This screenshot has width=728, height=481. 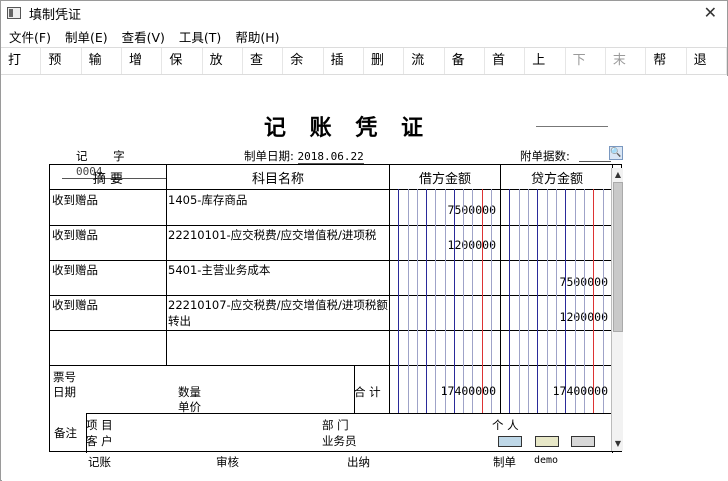 What do you see at coordinates (364, 36) in the screenshot?
I see `menu-bar: 文件(F) 制单(E) 查看(V) 工具(T) 帮助(H)` at bounding box center [364, 36].